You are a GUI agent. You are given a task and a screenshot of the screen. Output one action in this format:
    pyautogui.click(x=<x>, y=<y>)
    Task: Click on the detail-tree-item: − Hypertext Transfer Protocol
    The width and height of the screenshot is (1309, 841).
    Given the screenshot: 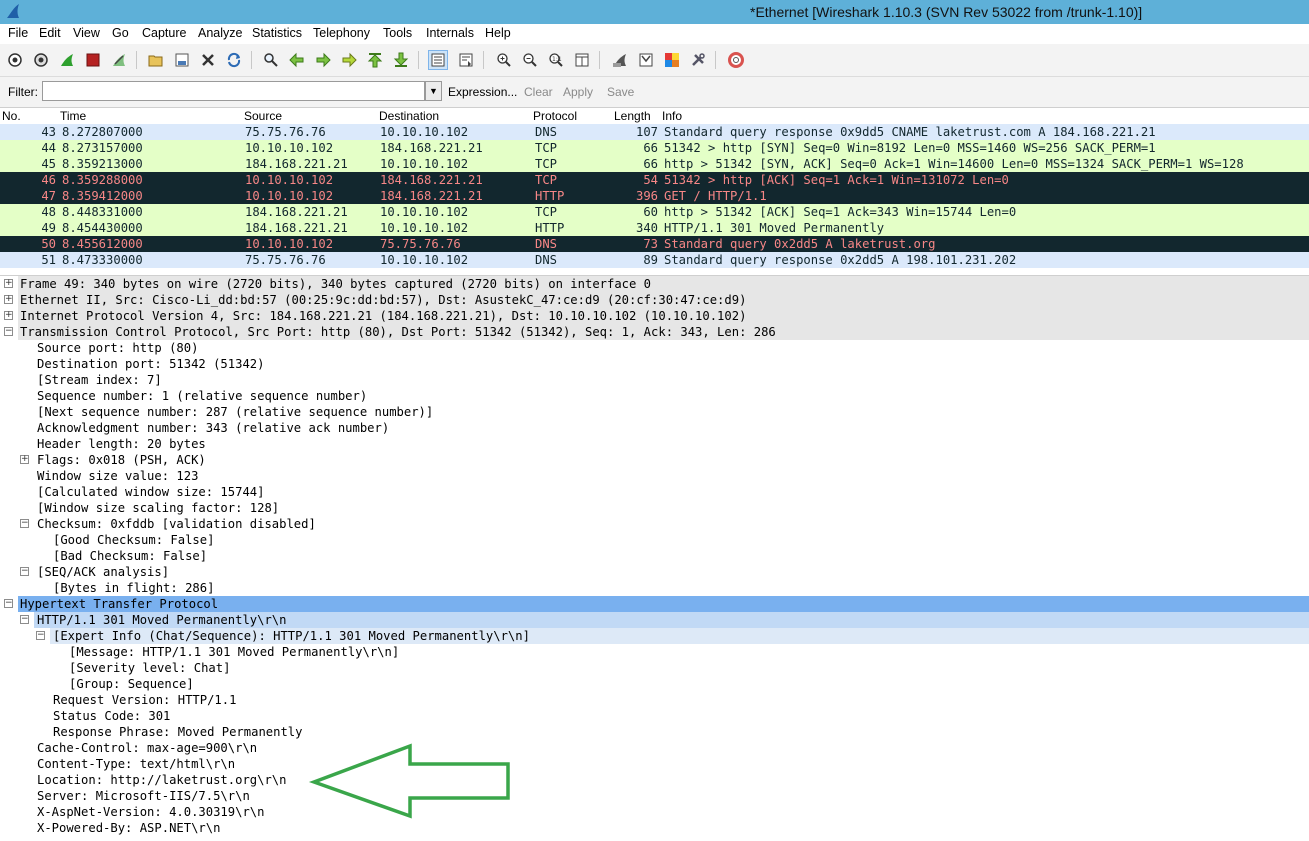 What is the action you would take?
    pyautogui.click(x=654, y=604)
    